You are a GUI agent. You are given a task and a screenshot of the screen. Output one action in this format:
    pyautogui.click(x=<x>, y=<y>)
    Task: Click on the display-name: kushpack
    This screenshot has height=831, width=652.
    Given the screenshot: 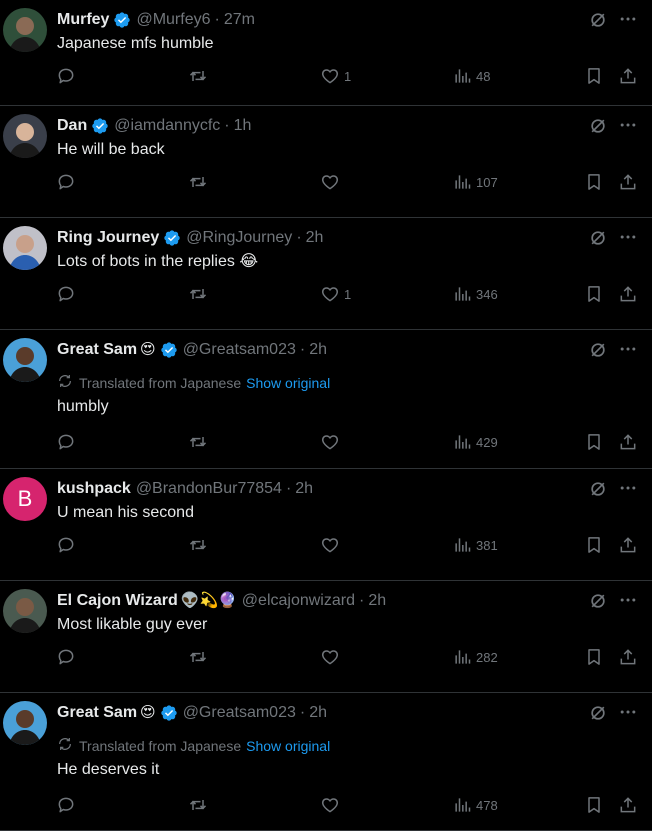 What is the action you would take?
    pyautogui.click(x=94, y=489)
    